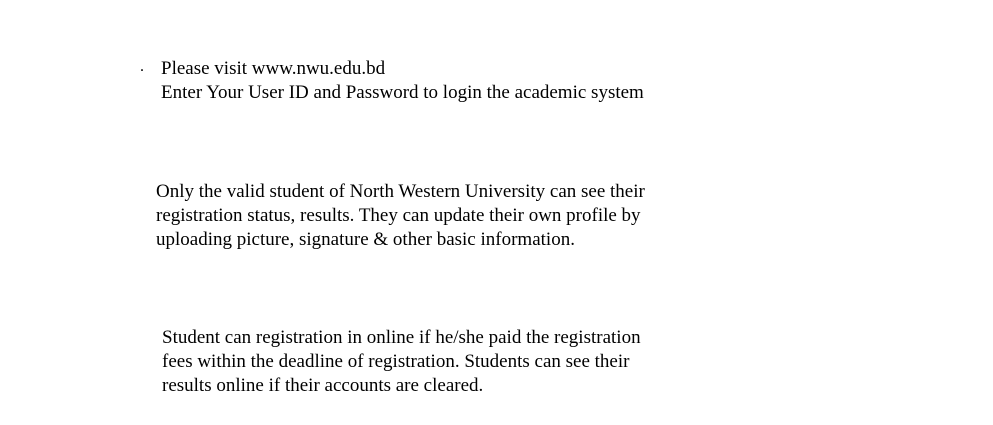  Describe the element at coordinates (273, 68) in the screenshot. I see `visit-website-text: Please visit www.nwu.edu.bd` at that location.